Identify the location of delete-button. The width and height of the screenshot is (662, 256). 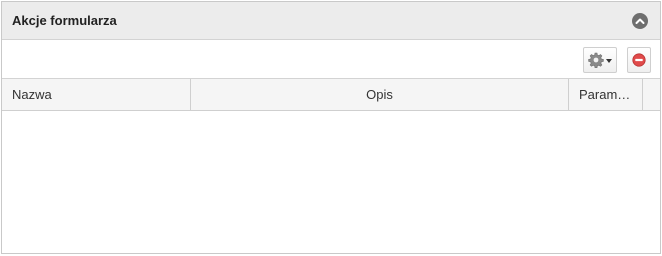
(639, 60).